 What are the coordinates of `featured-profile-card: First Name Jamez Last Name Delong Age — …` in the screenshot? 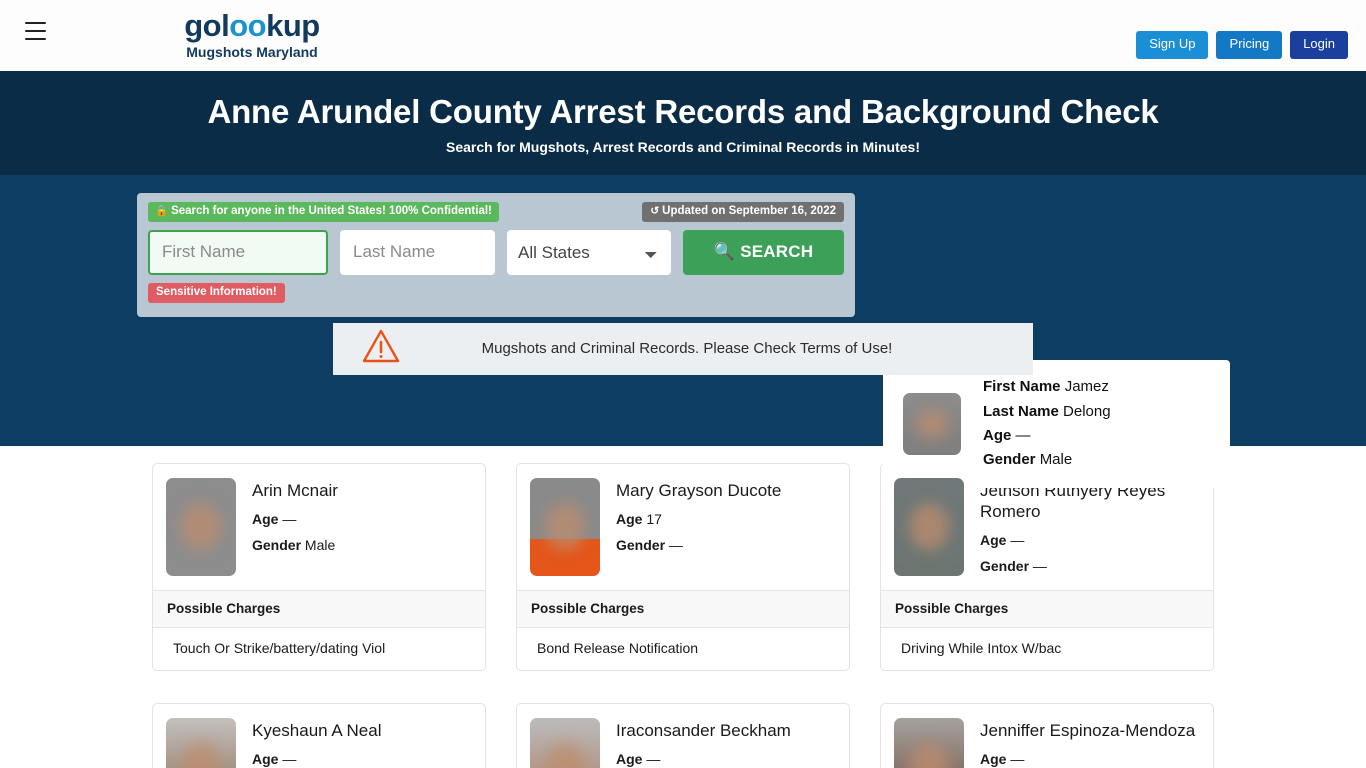 It's located at (1056, 423).